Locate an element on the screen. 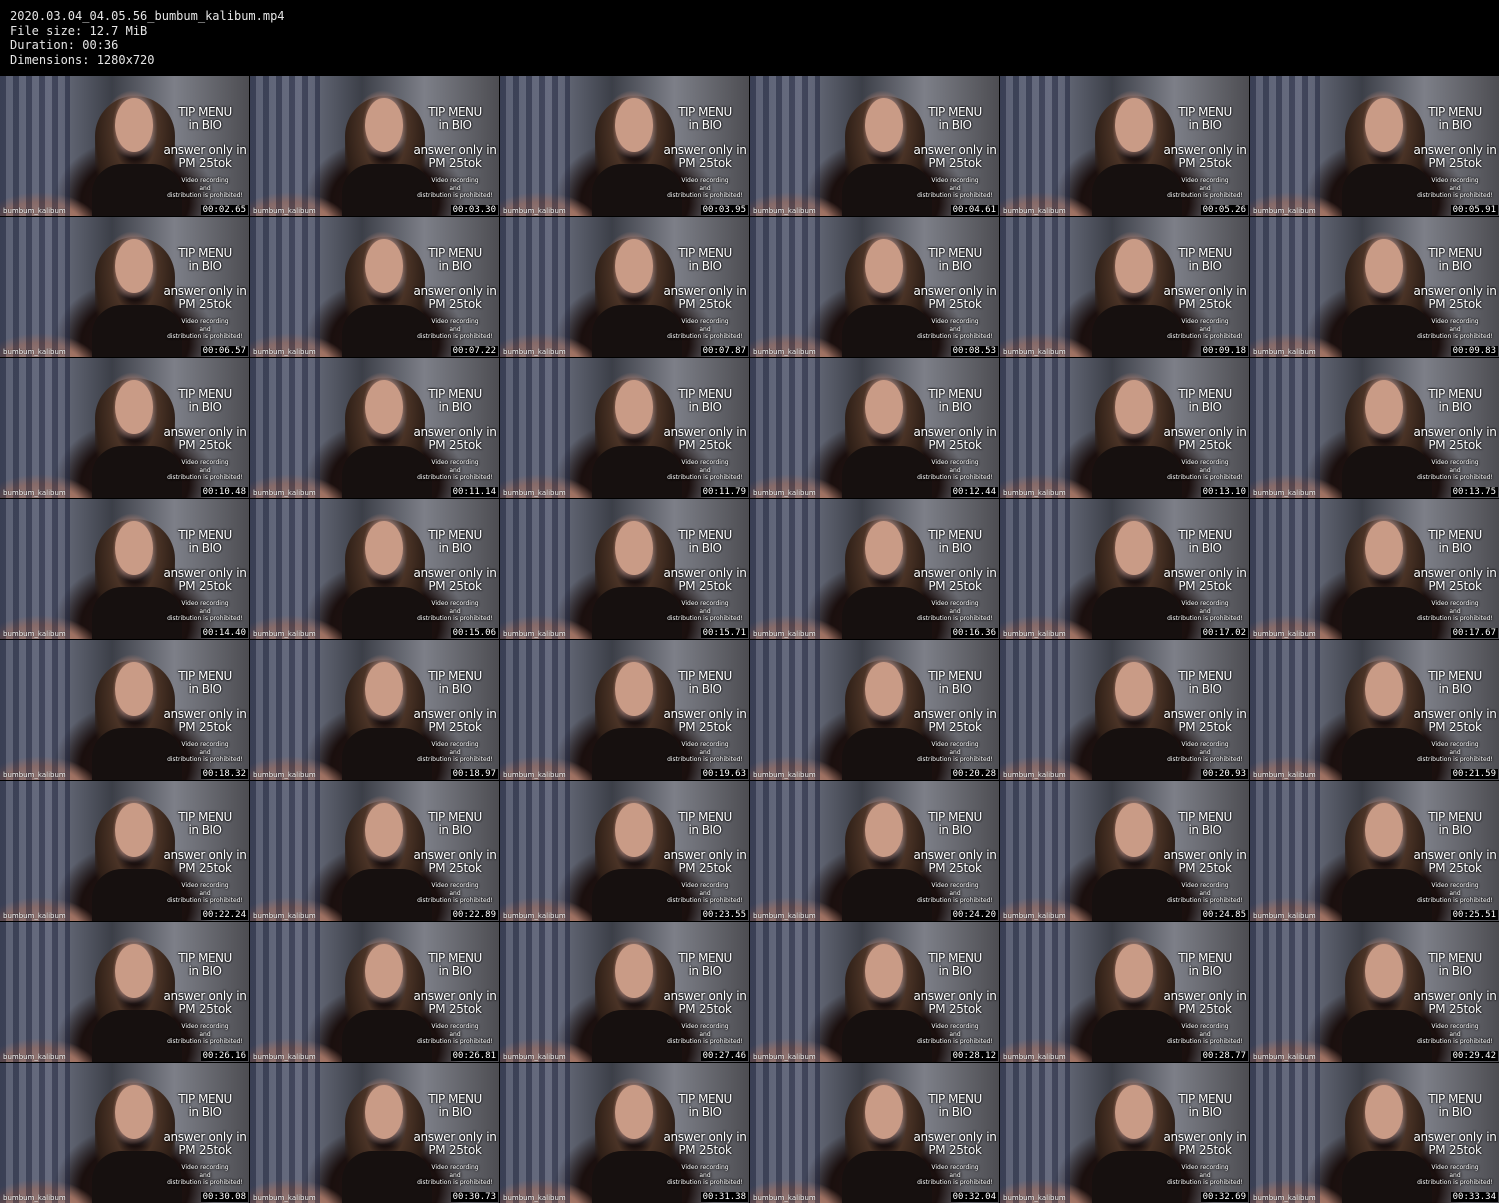 Image resolution: width=1499 pixels, height=1203 pixels. frame-timestamp: 00:04.61 is located at coordinates (974, 210).